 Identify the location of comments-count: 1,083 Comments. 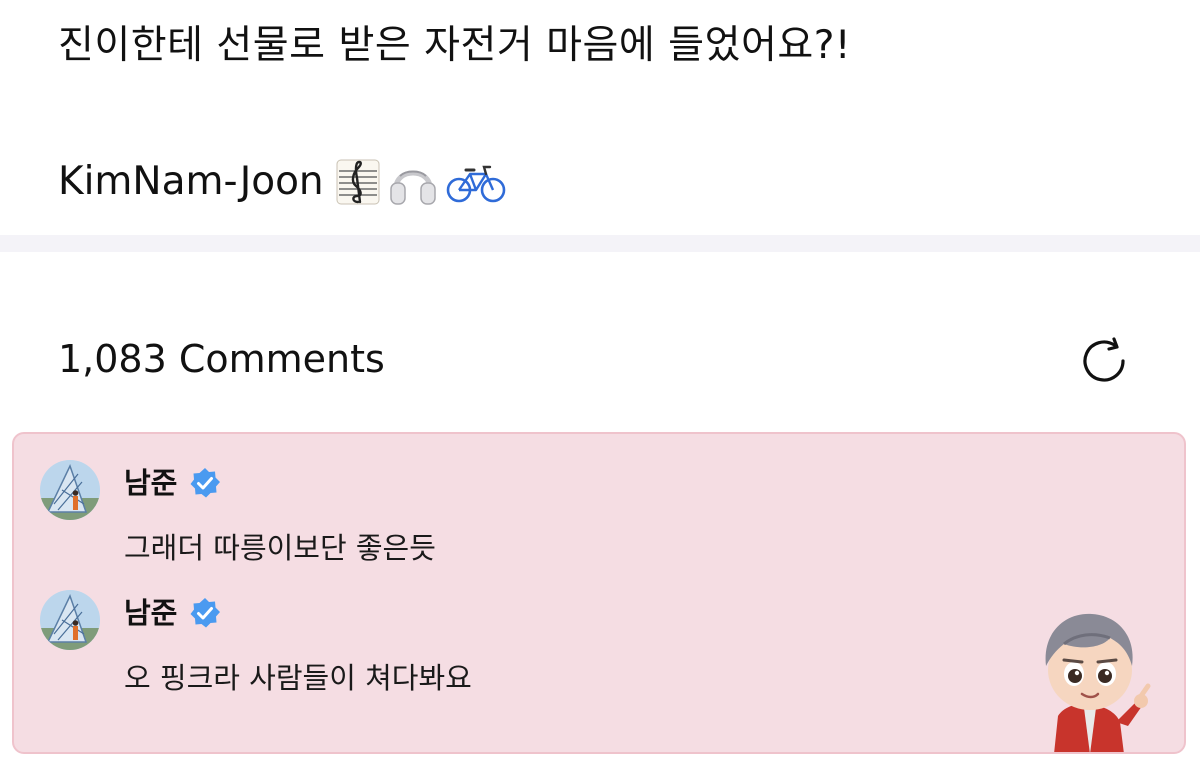
(221, 359).